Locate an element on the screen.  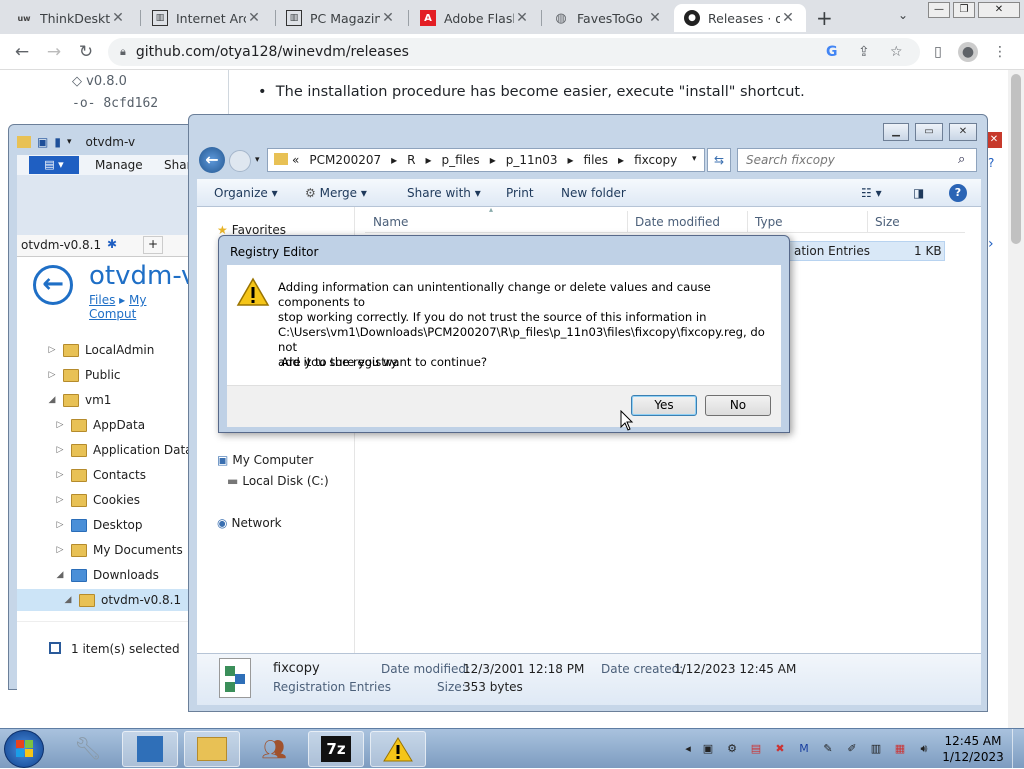
tree-item-localadmin: ▷ LocalAdmin is located at coordinates (101, 350).